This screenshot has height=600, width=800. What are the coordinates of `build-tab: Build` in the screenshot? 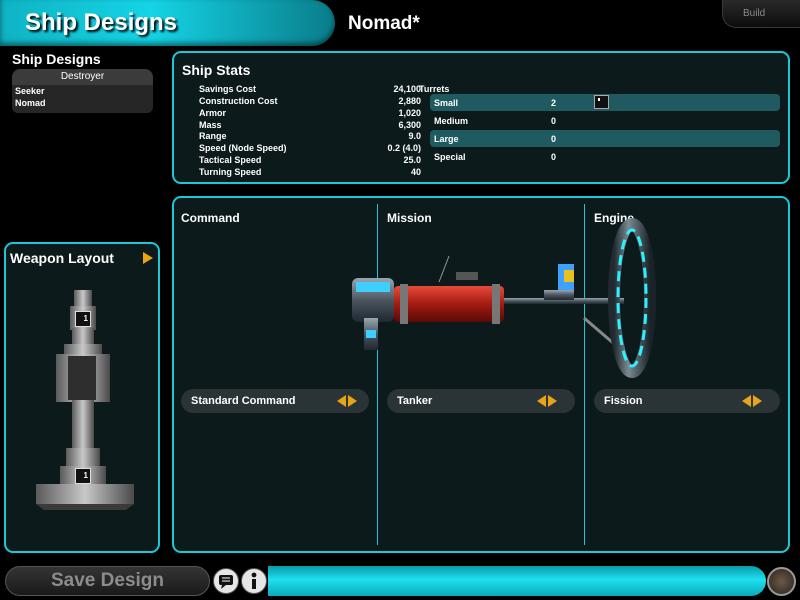 It's located at (761, 14).